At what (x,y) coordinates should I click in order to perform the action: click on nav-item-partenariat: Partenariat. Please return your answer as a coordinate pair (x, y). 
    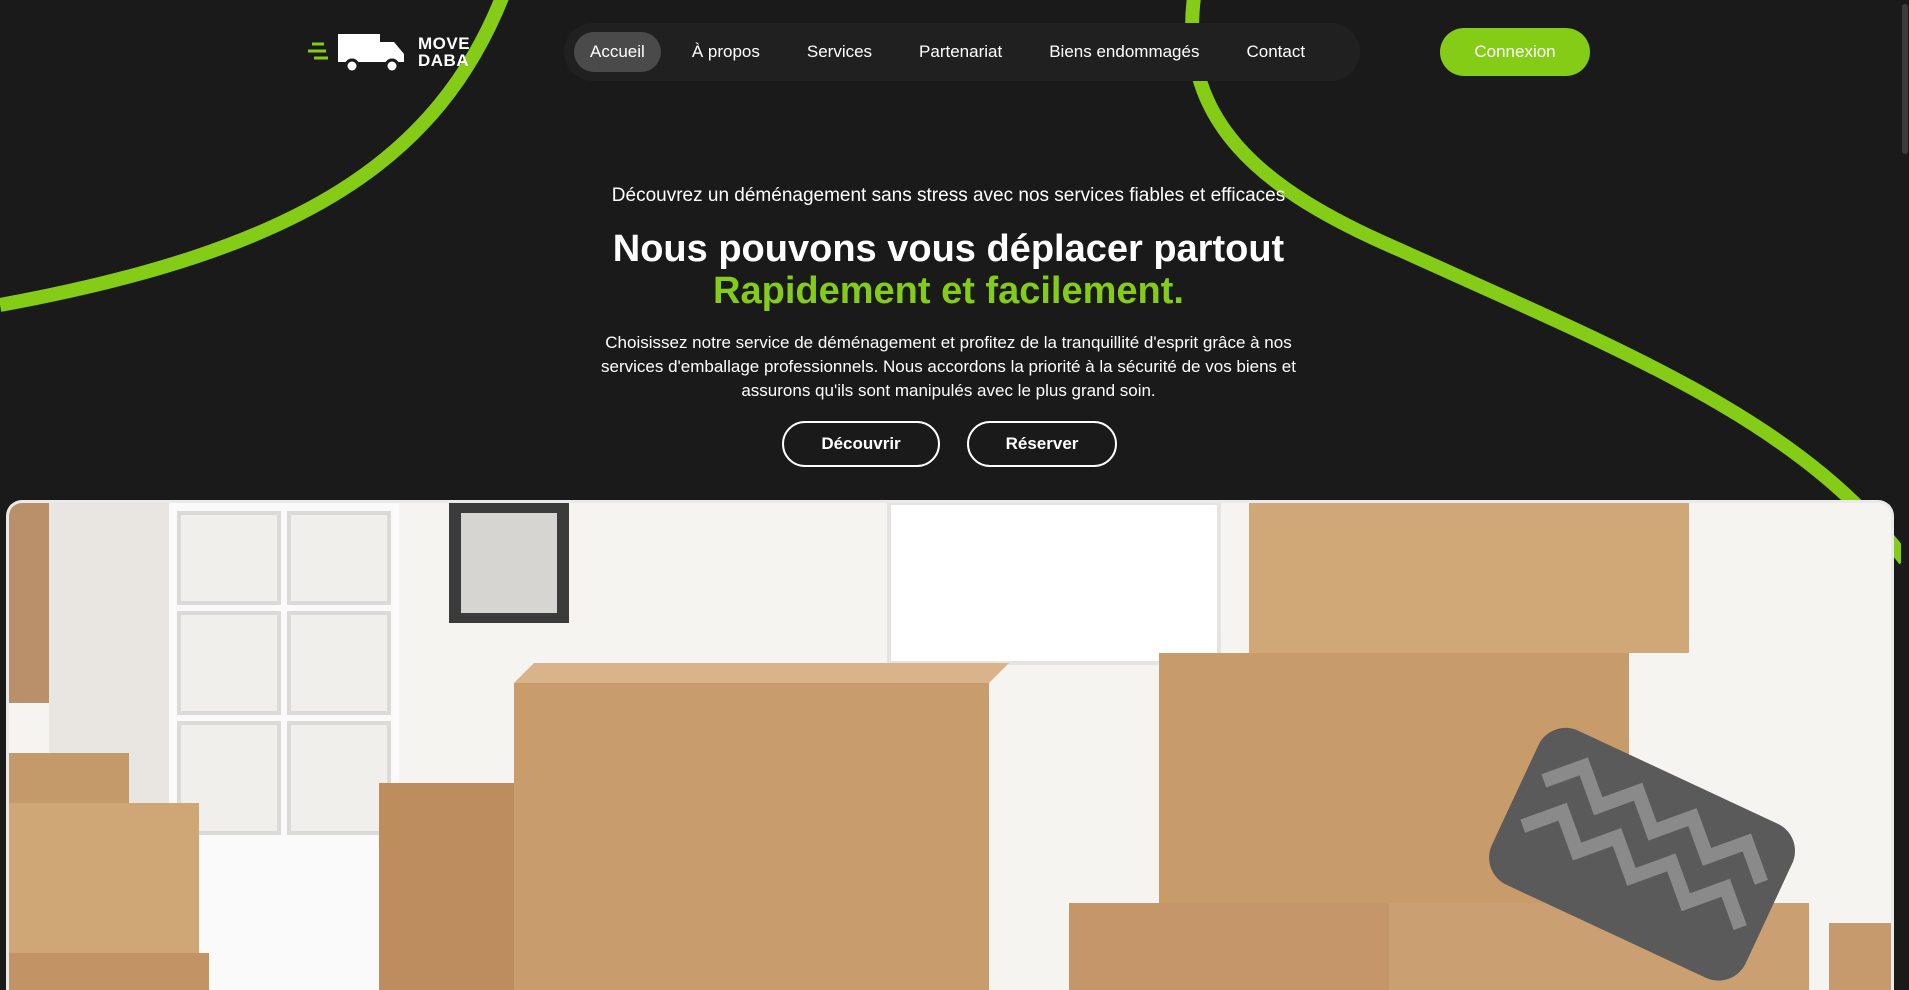
    Looking at the image, I should click on (960, 52).